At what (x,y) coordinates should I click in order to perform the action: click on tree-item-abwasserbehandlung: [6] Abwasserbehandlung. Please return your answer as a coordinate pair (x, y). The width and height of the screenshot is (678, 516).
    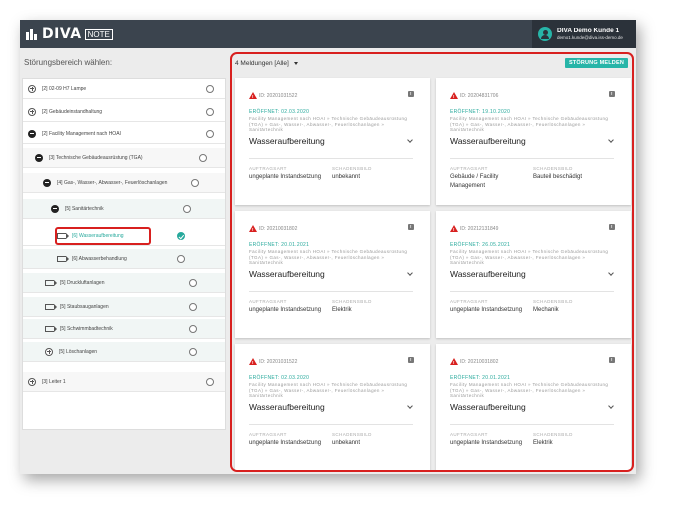
    Looking at the image, I should click on (124, 259).